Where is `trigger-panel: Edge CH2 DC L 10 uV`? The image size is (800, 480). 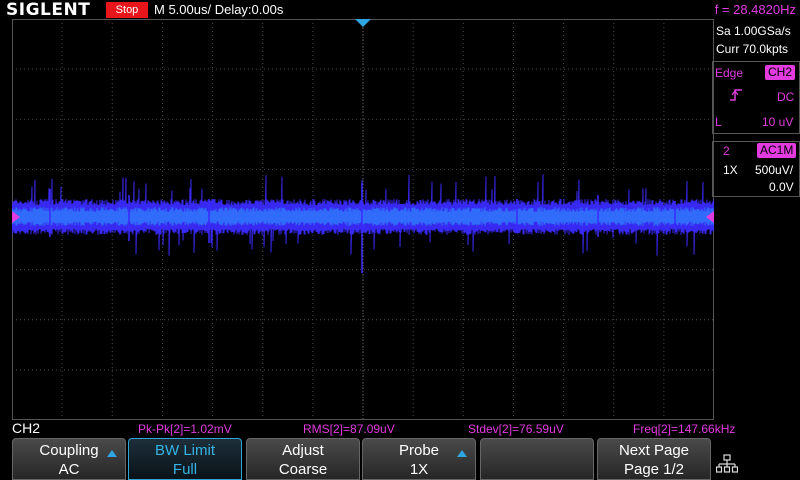
trigger-panel: Edge CH2 DC L 10 uV is located at coordinates (756, 97).